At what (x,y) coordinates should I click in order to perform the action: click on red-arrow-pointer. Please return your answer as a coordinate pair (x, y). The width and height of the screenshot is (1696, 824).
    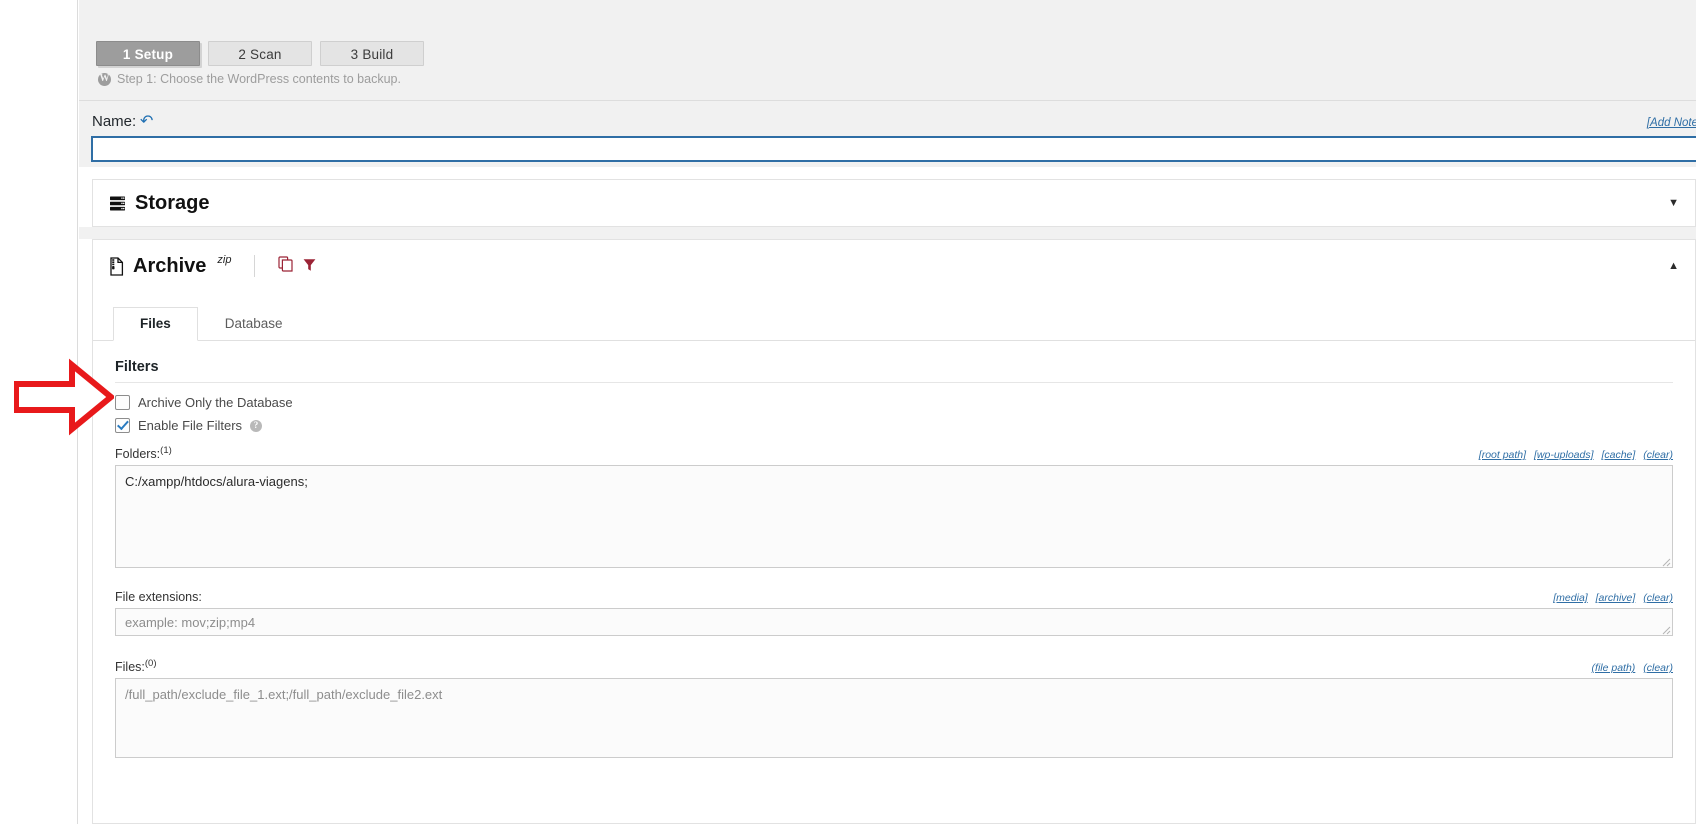
    Looking at the image, I should click on (64, 399).